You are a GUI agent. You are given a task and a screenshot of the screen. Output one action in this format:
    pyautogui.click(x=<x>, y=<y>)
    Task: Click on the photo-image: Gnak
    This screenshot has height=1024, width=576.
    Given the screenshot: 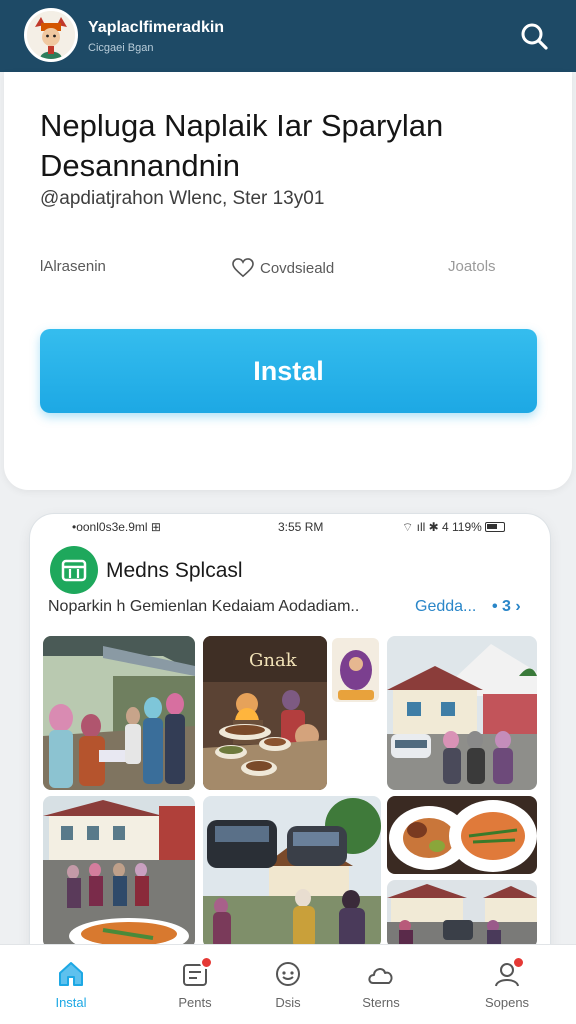 What is the action you would take?
    pyautogui.click(x=265, y=713)
    